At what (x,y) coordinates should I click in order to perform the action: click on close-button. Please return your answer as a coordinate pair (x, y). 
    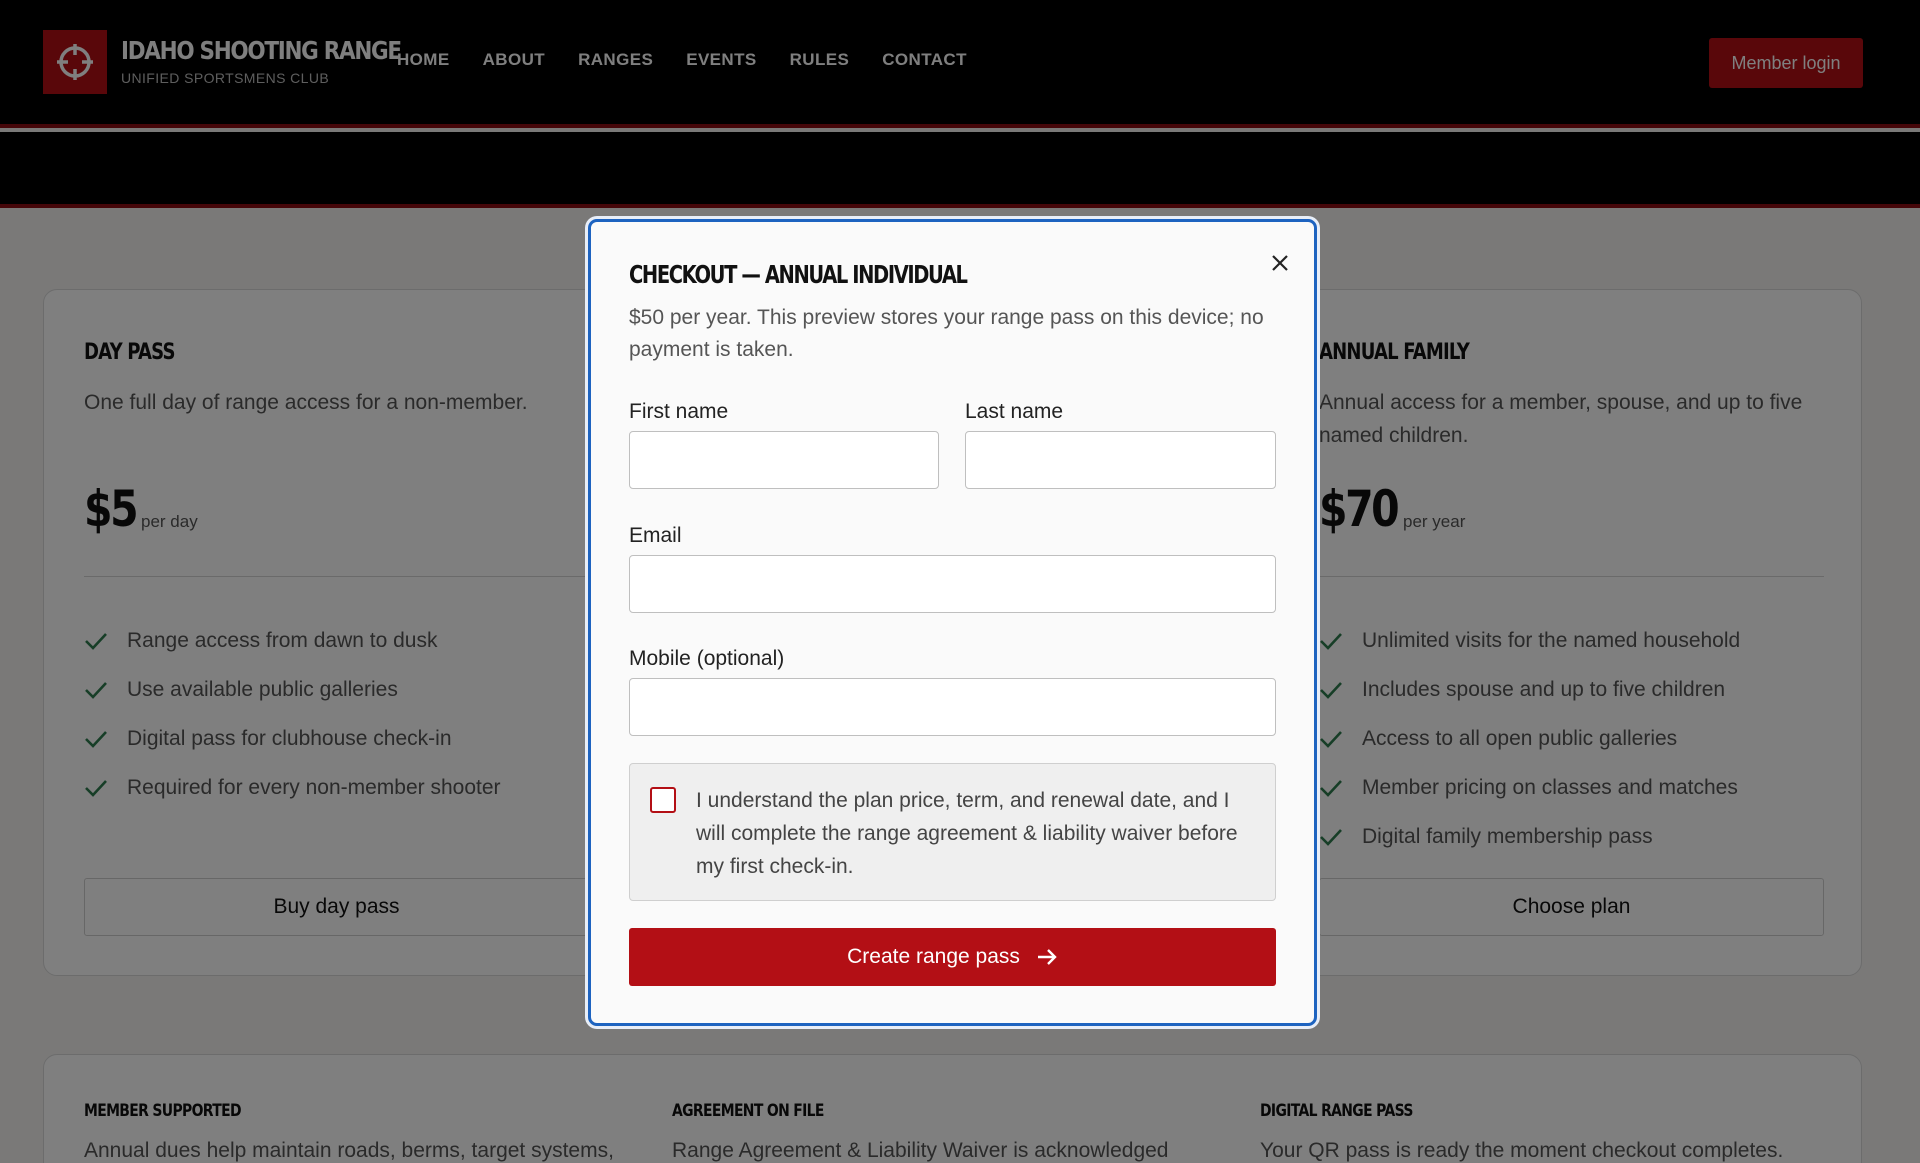
    Looking at the image, I should click on (1280, 263).